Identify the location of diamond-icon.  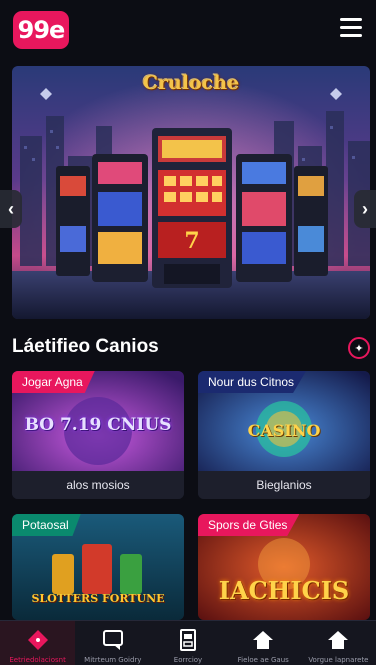
(38, 640).